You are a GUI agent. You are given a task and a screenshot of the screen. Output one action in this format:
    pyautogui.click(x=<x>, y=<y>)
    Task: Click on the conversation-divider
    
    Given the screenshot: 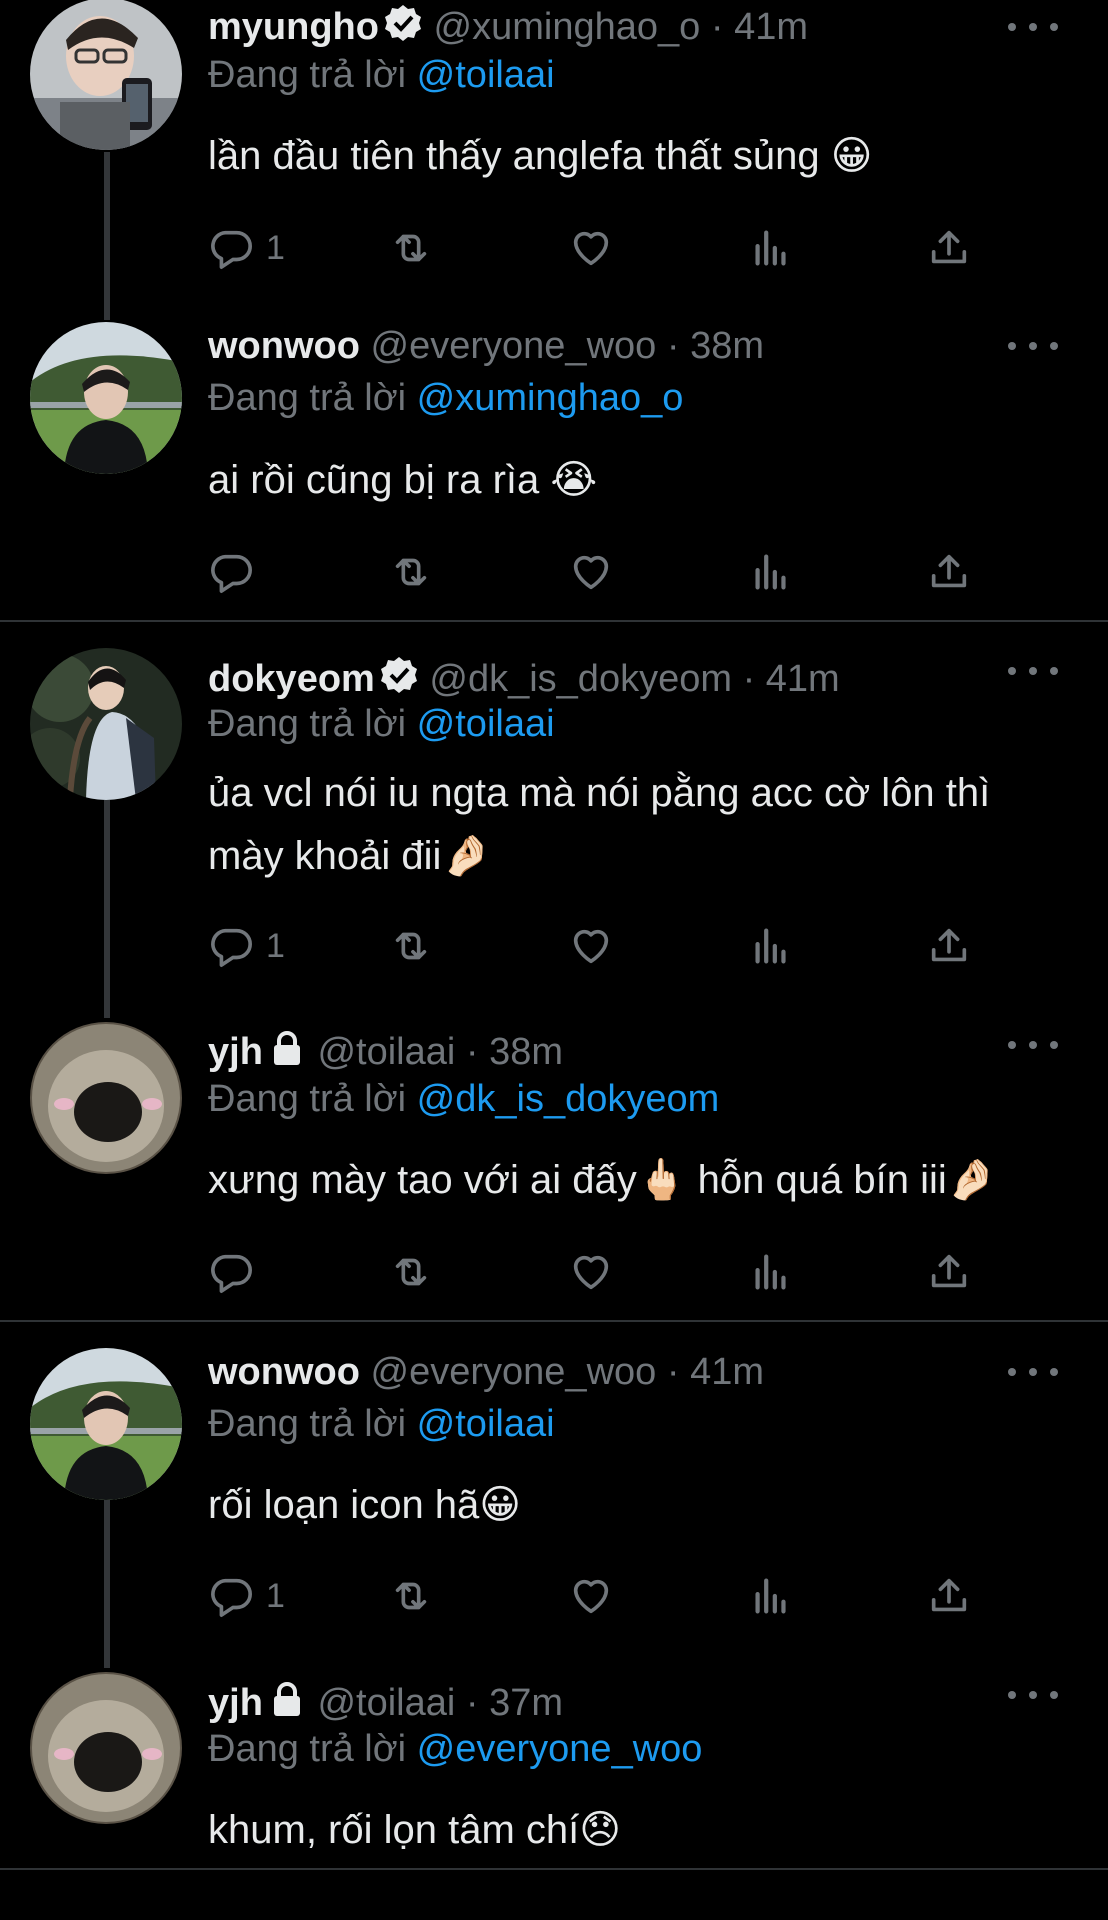 What is the action you would take?
    pyautogui.click(x=554, y=1321)
    